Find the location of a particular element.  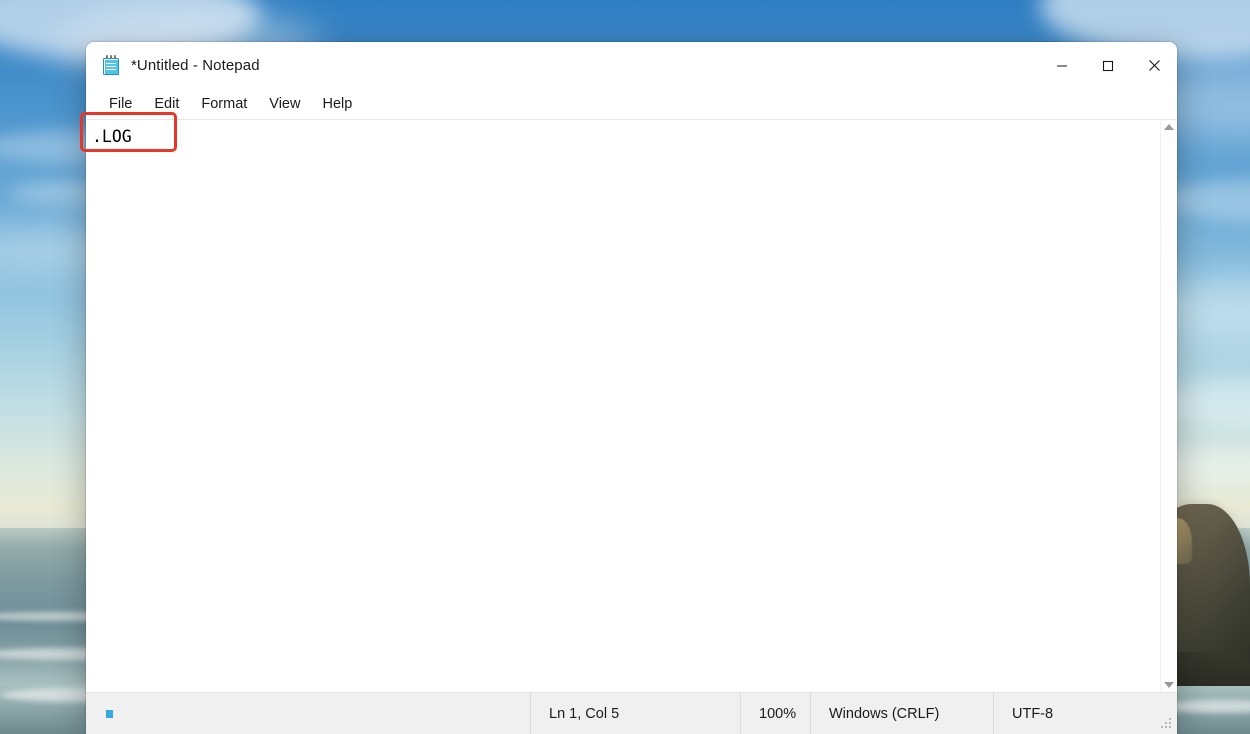

title-bar-left: *Untitled - Notepad is located at coordinates (173, 65).